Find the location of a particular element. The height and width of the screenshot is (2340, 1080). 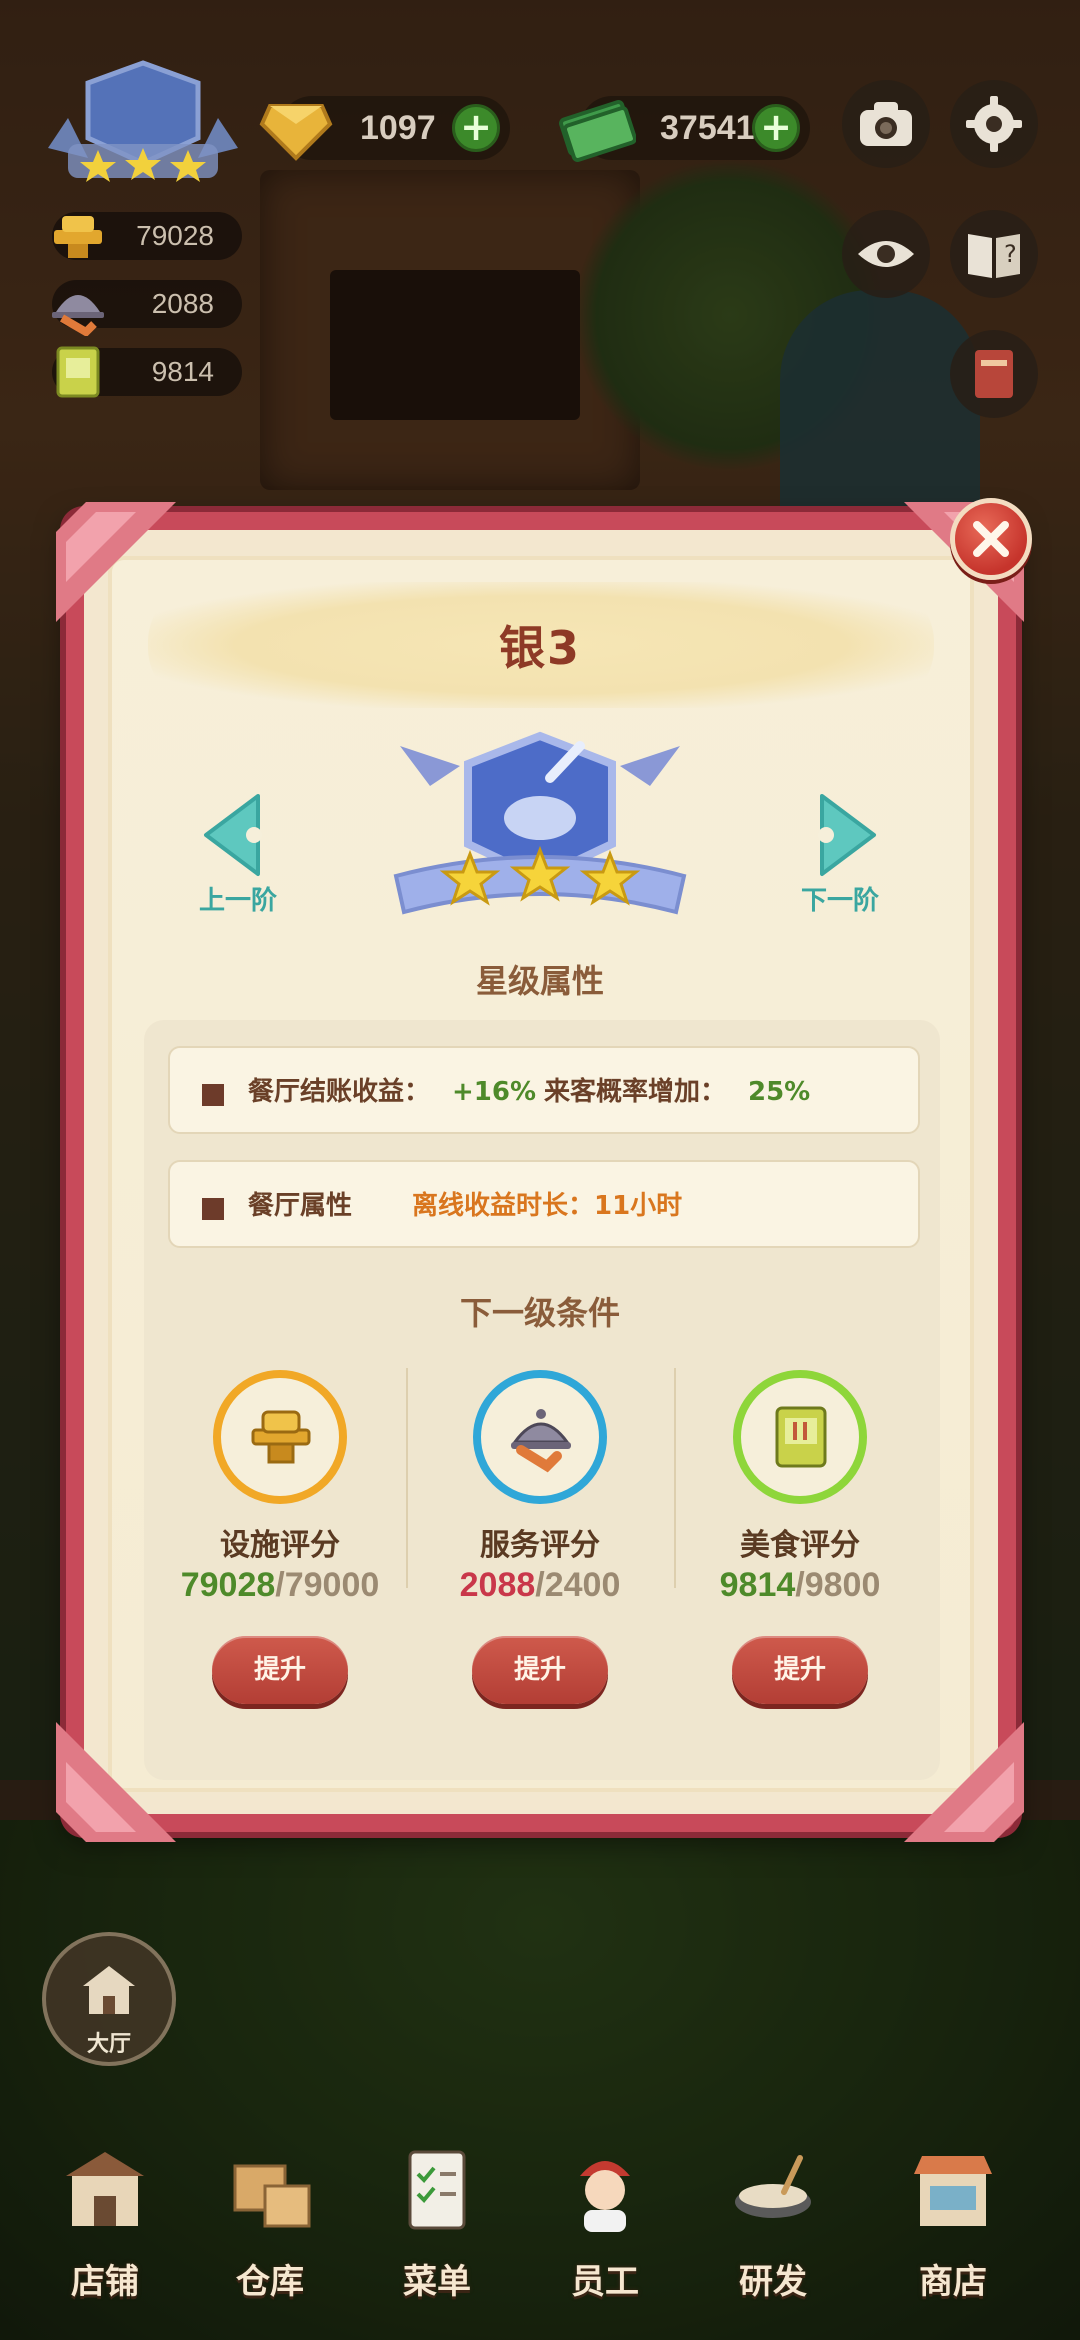

previous-rank-label: 上一阶 is located at coordinates (238, 898).